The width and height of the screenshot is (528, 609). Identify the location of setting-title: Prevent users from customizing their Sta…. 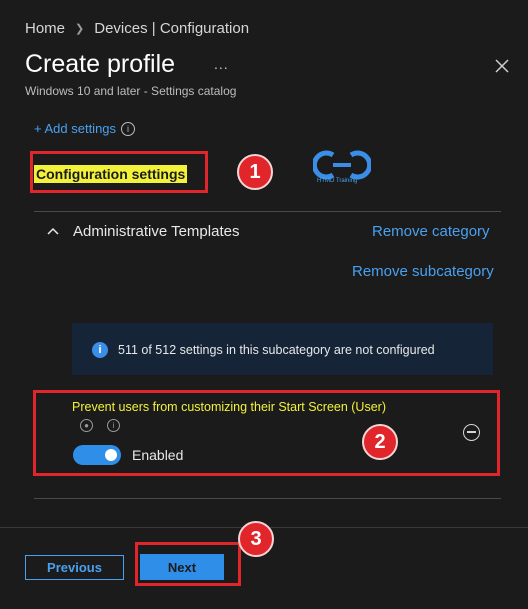
(229, 407).